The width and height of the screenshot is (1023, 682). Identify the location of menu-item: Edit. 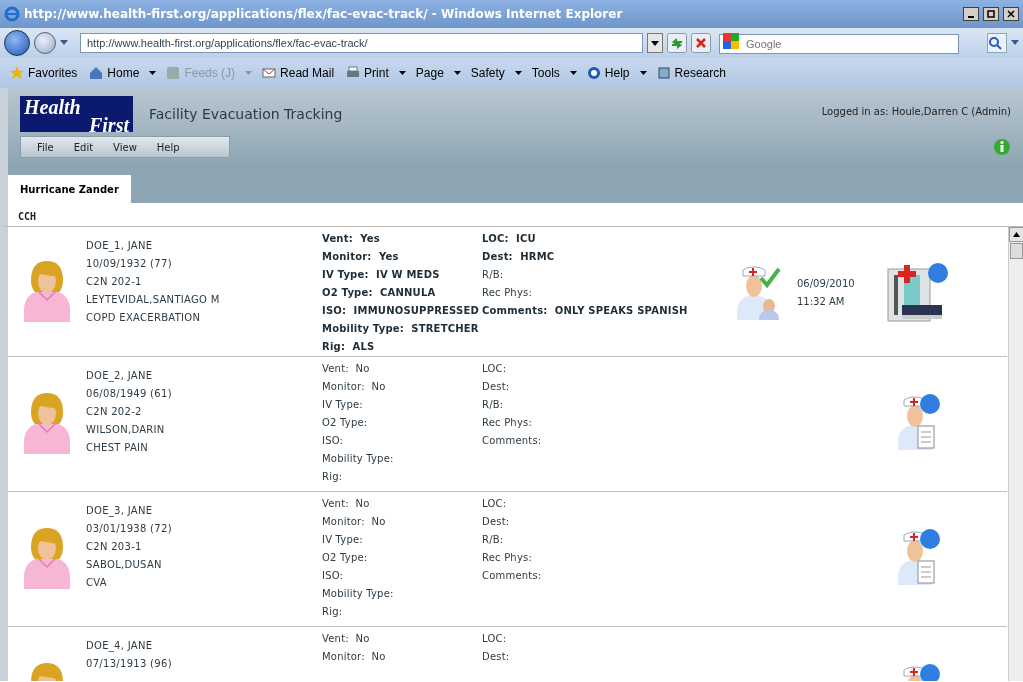
(83, 147).